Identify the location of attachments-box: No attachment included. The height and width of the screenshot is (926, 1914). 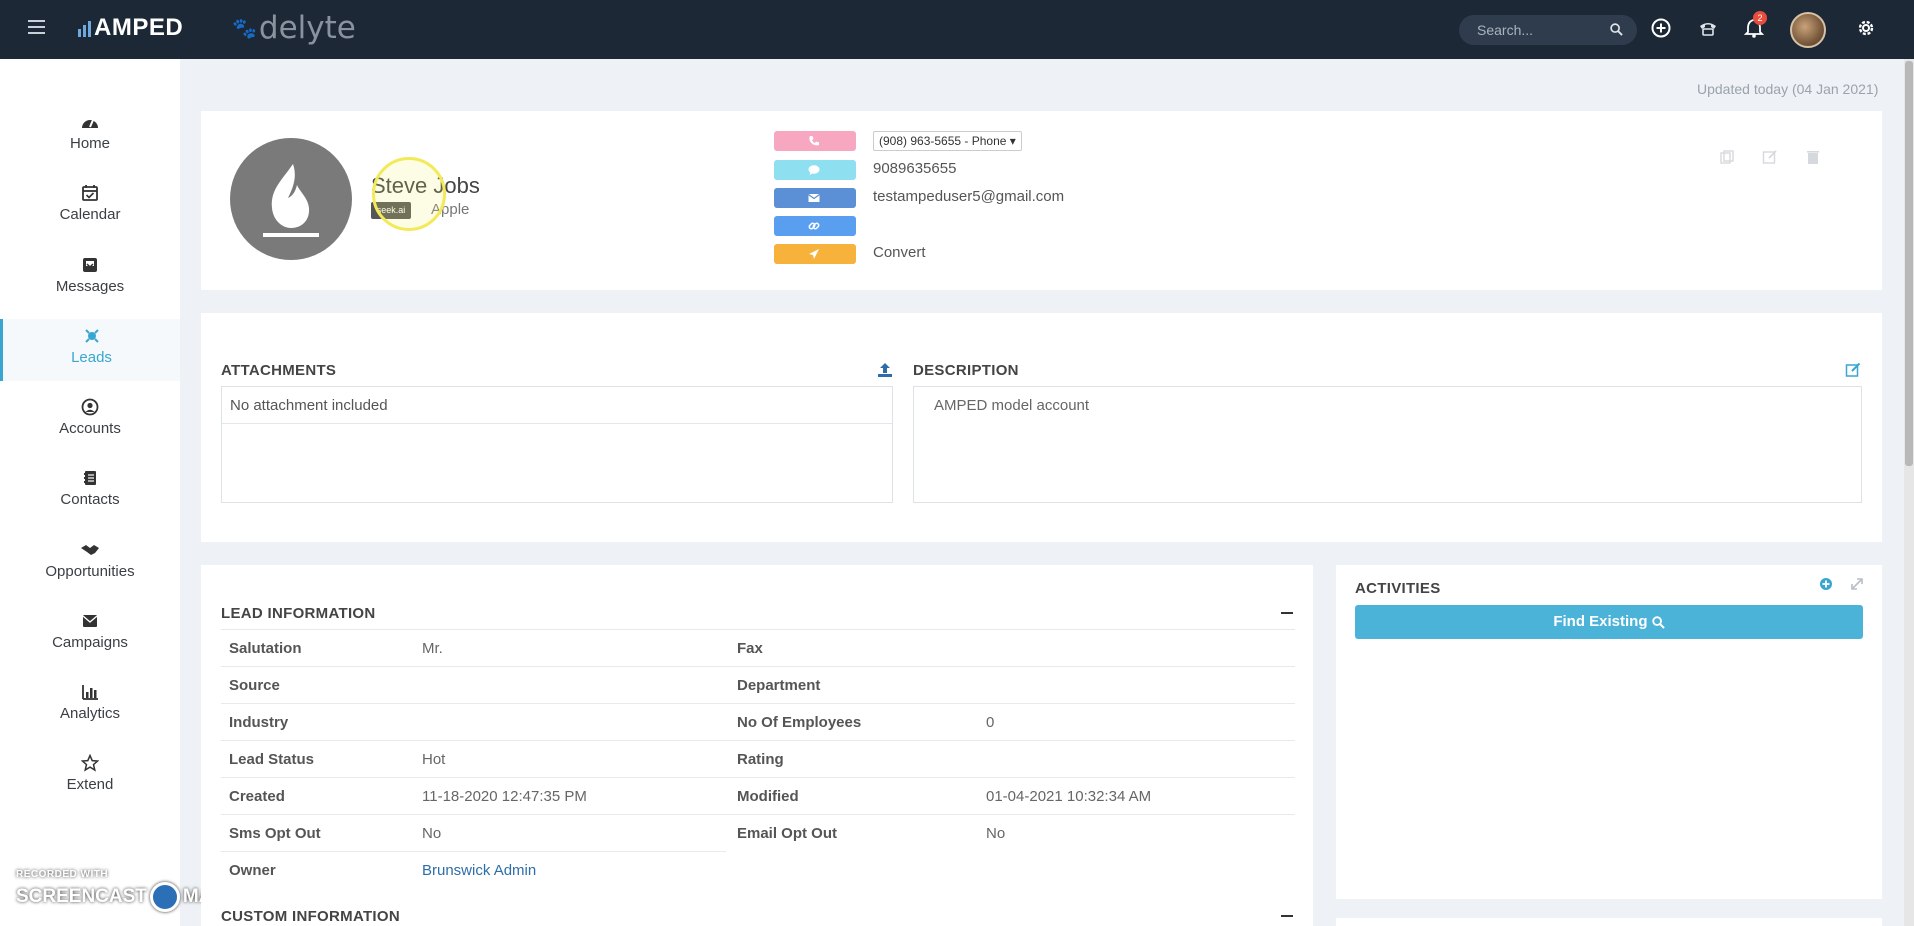
(557, 444).